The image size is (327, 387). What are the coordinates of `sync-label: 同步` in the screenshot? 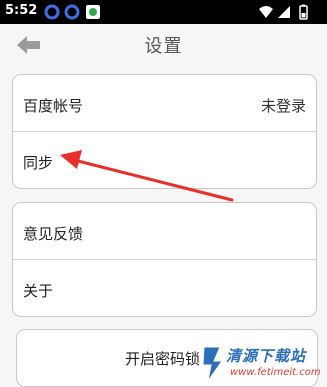 It's located at (38, 163).